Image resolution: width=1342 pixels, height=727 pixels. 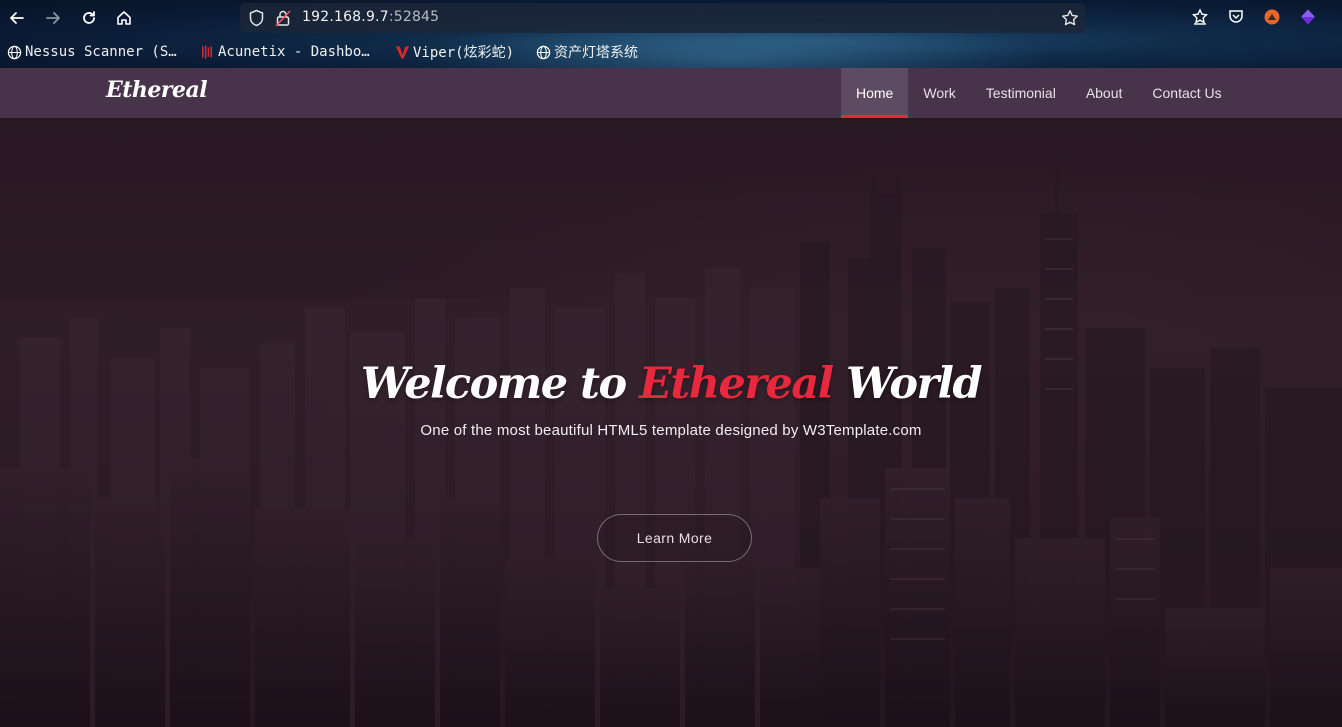 What do you see at coordinates (1070, 20) in the screenshot?
I see `bookmark-star-icon` at bounding box center [1070, 20].